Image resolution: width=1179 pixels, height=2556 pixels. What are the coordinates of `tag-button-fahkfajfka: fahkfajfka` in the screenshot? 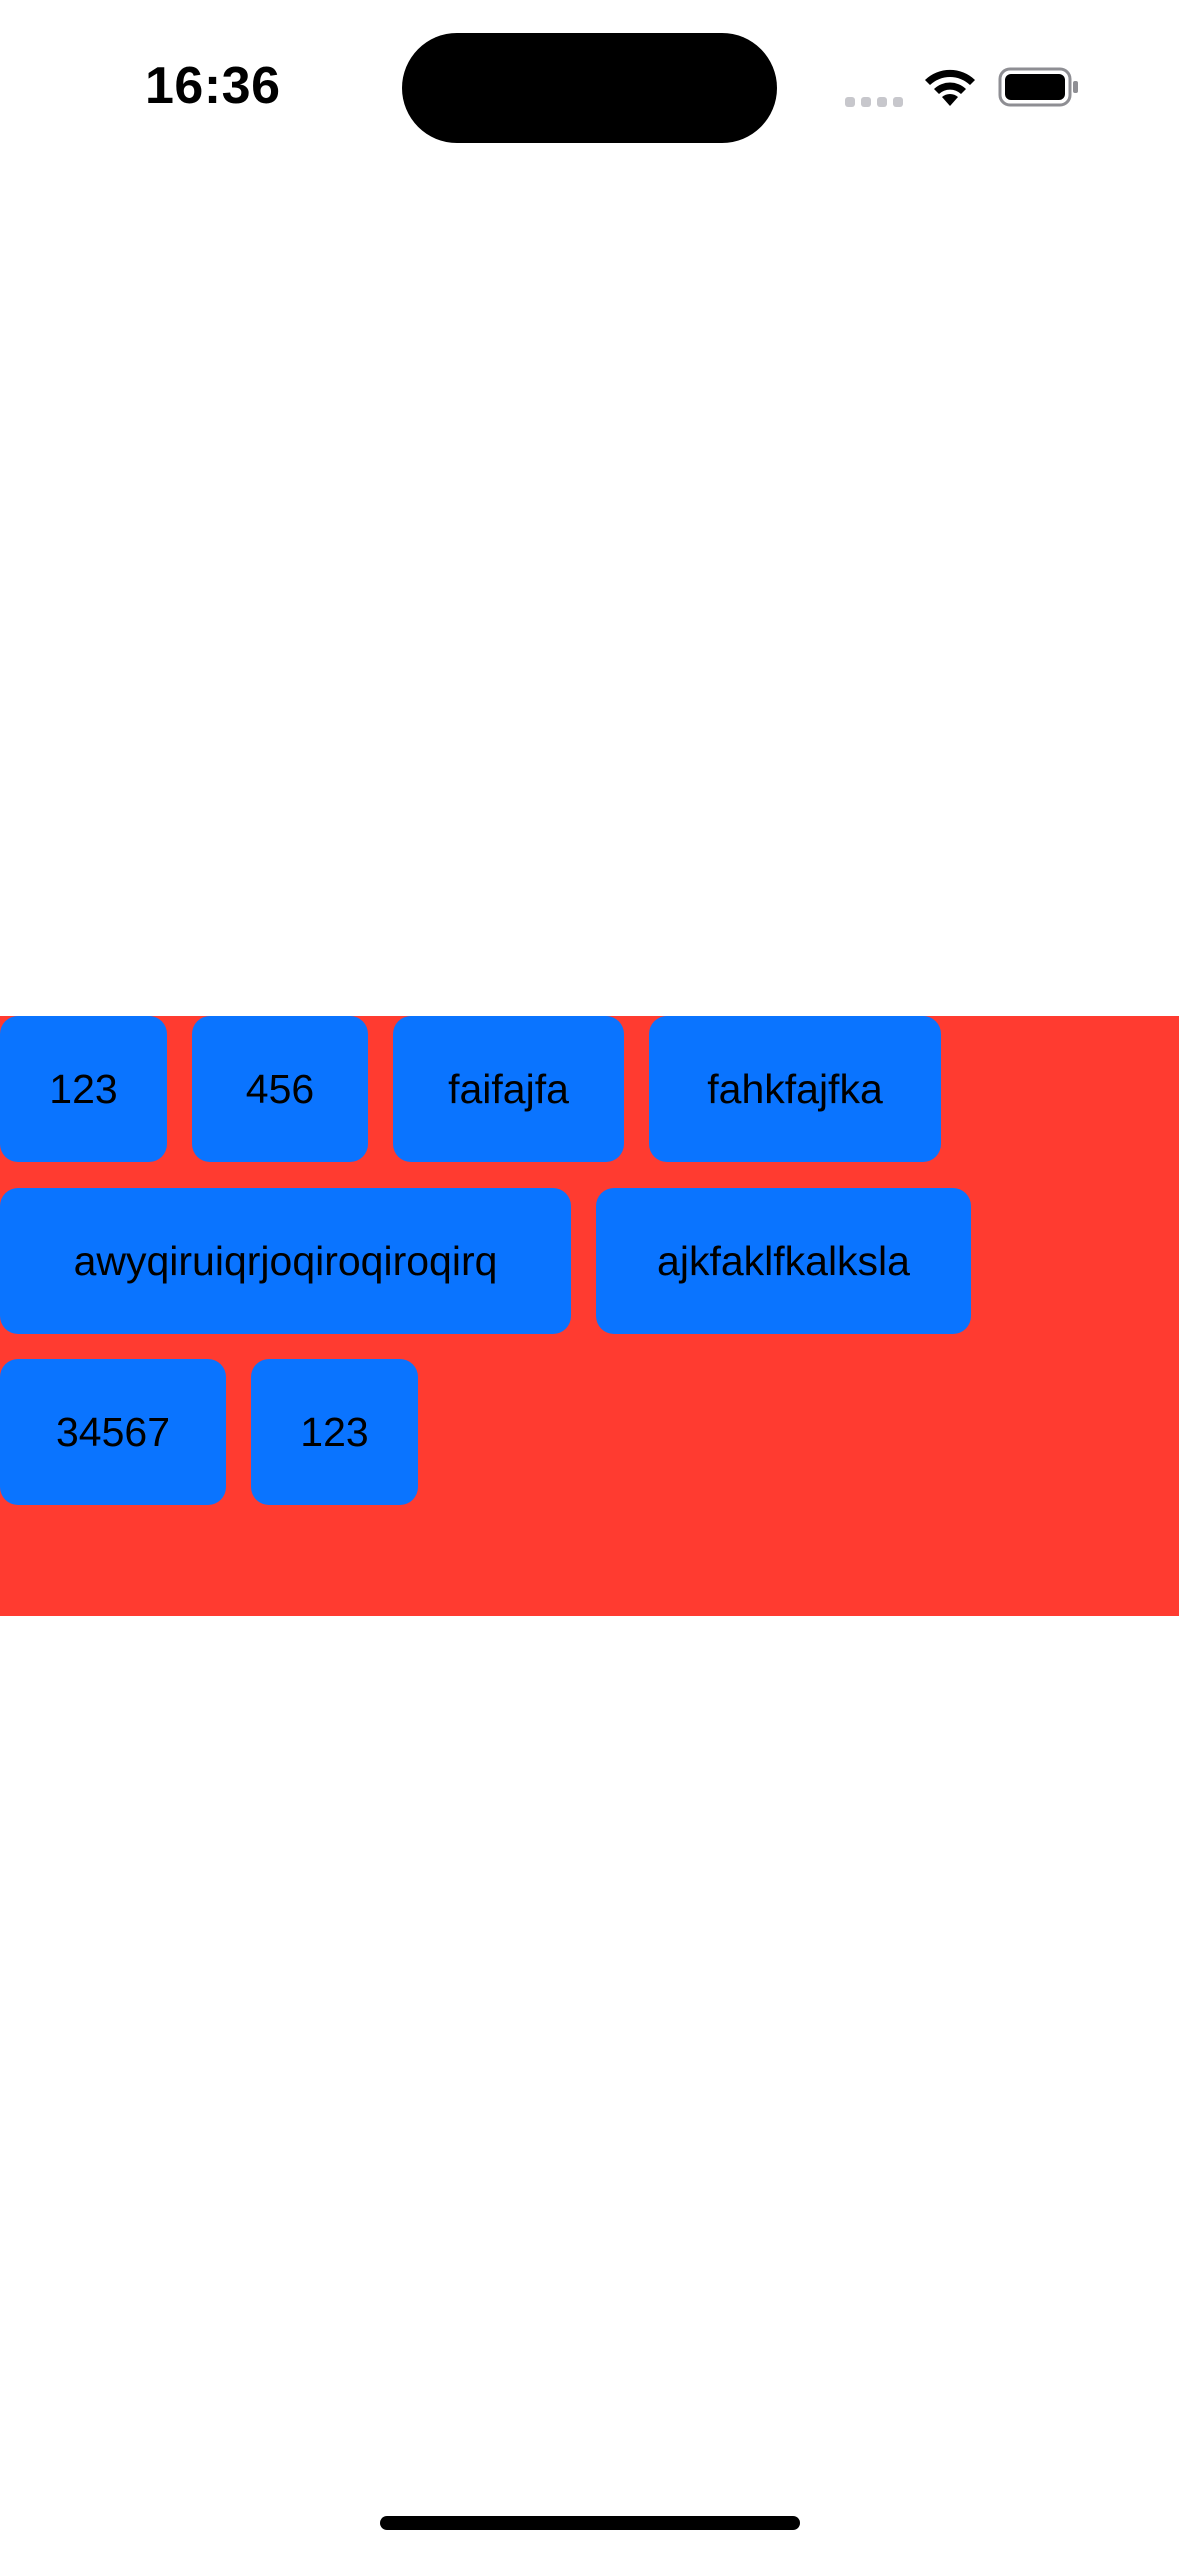 It's located at (795, 1089).